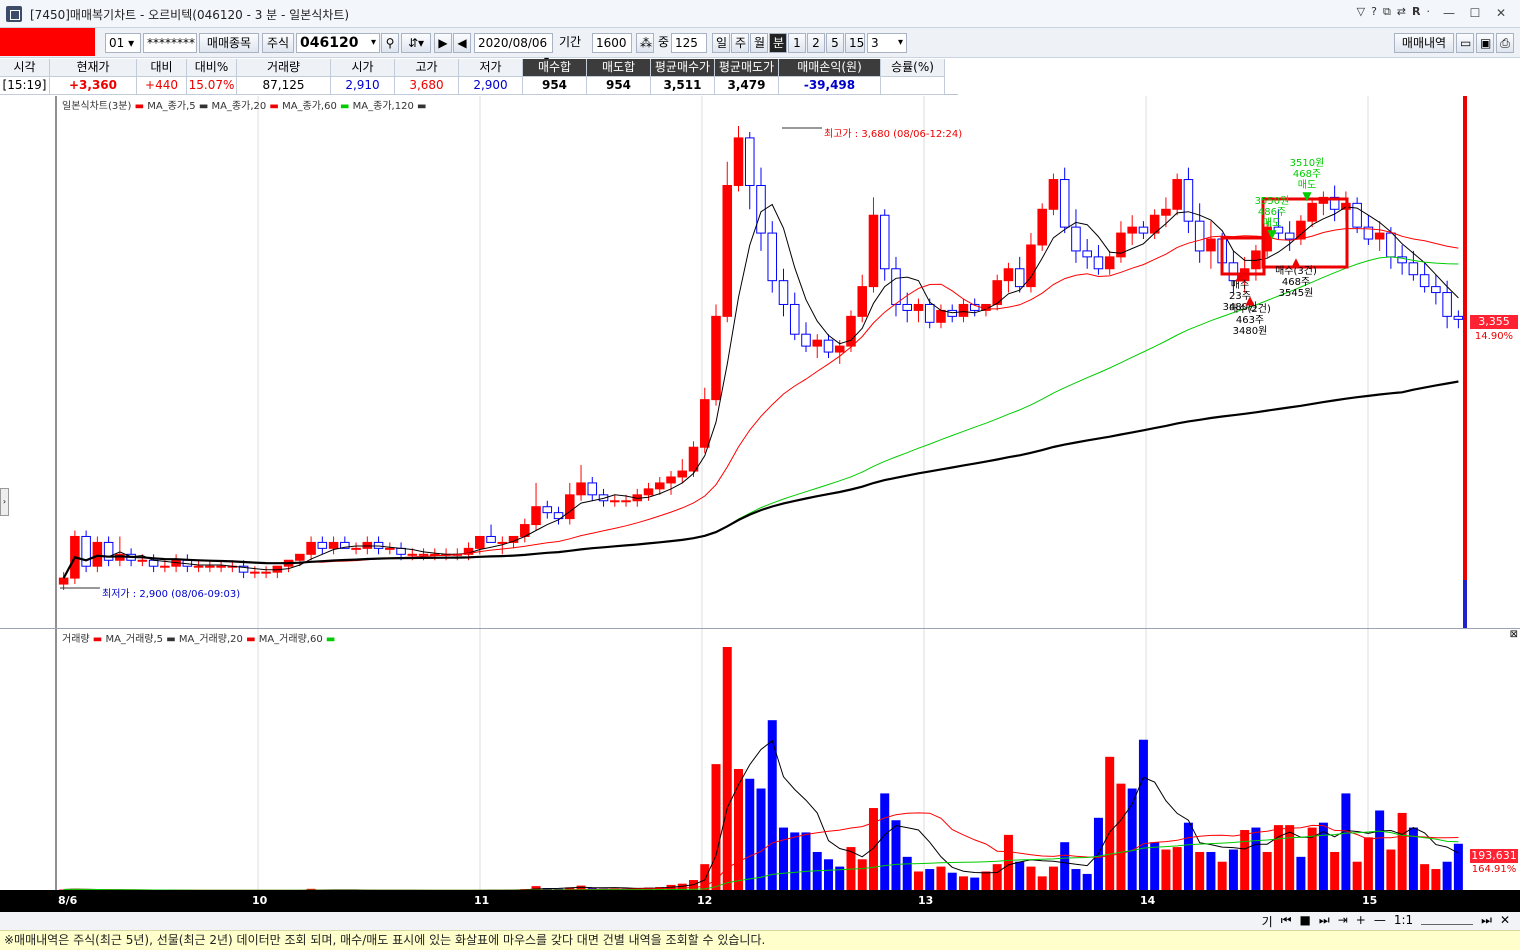  Describe the element at coordinates (855, 43) in the screenshot. I see `minute-15: 15` at that location.